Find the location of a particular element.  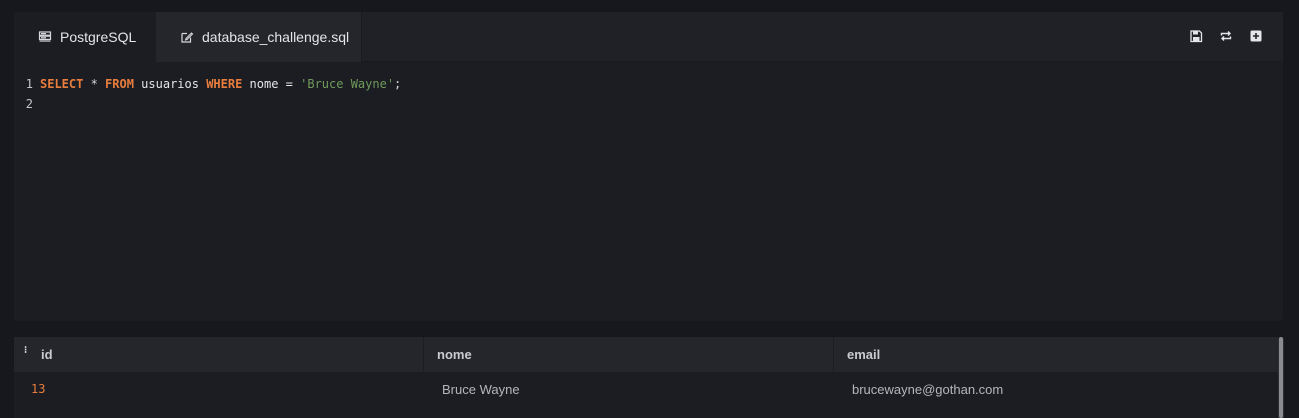

code-token: FROM is located at coordinates (119, 84).